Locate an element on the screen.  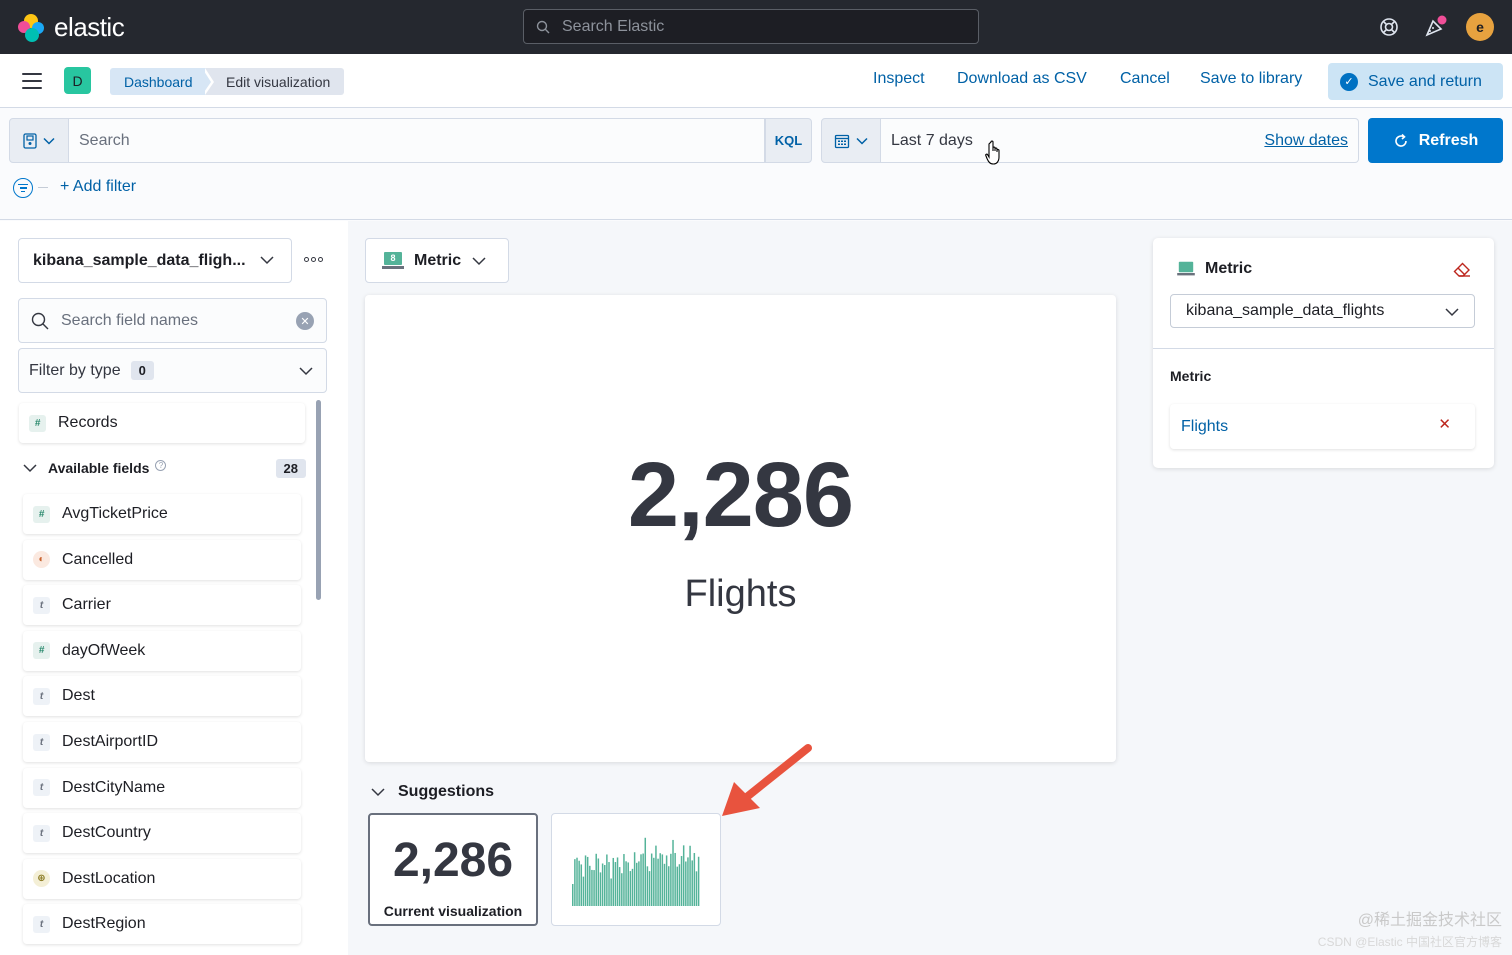
available-fields-toggle: Available fields ? 28 is located at coordinates (164, 468).